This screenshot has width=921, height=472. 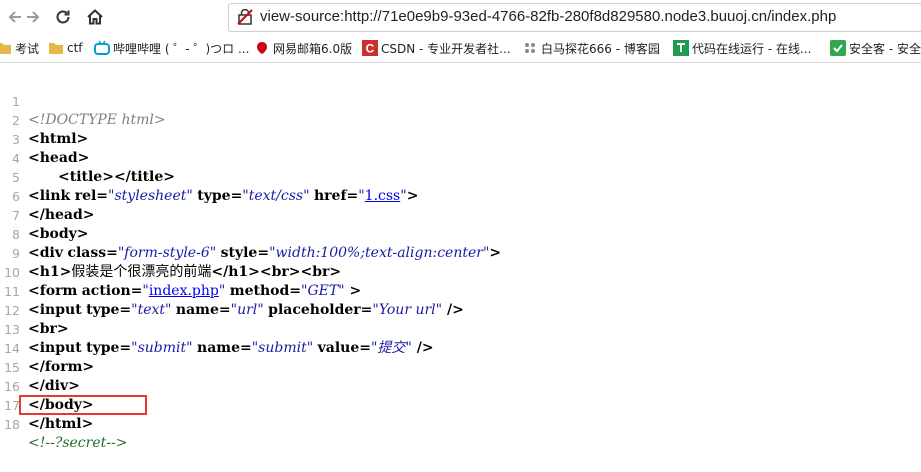 I want to click on reload-icon, so click(x=63, y=17).